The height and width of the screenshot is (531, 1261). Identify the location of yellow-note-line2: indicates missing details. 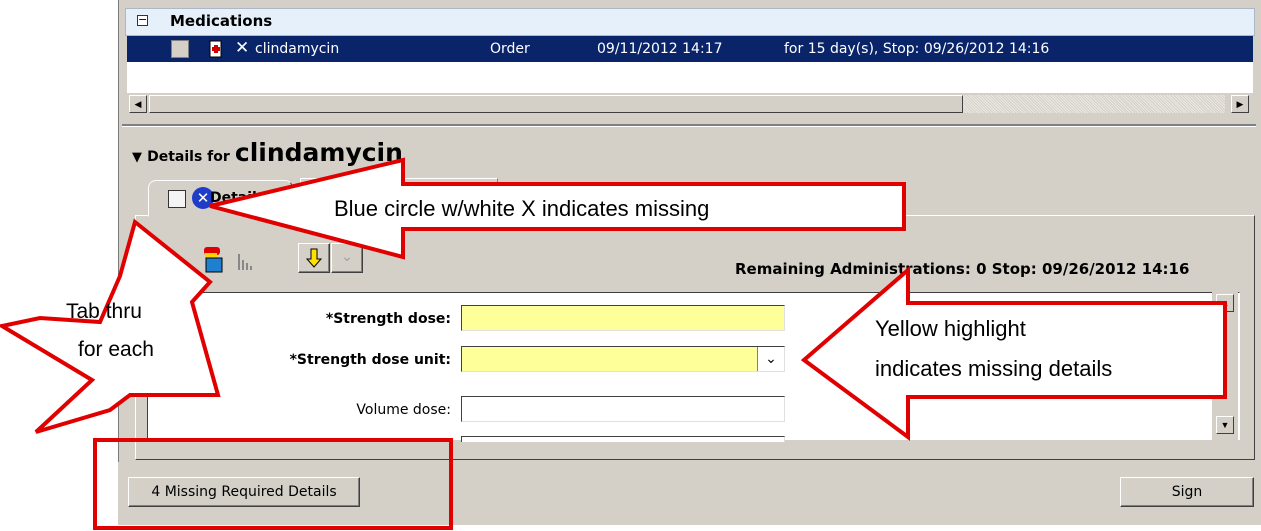
(994, 368).